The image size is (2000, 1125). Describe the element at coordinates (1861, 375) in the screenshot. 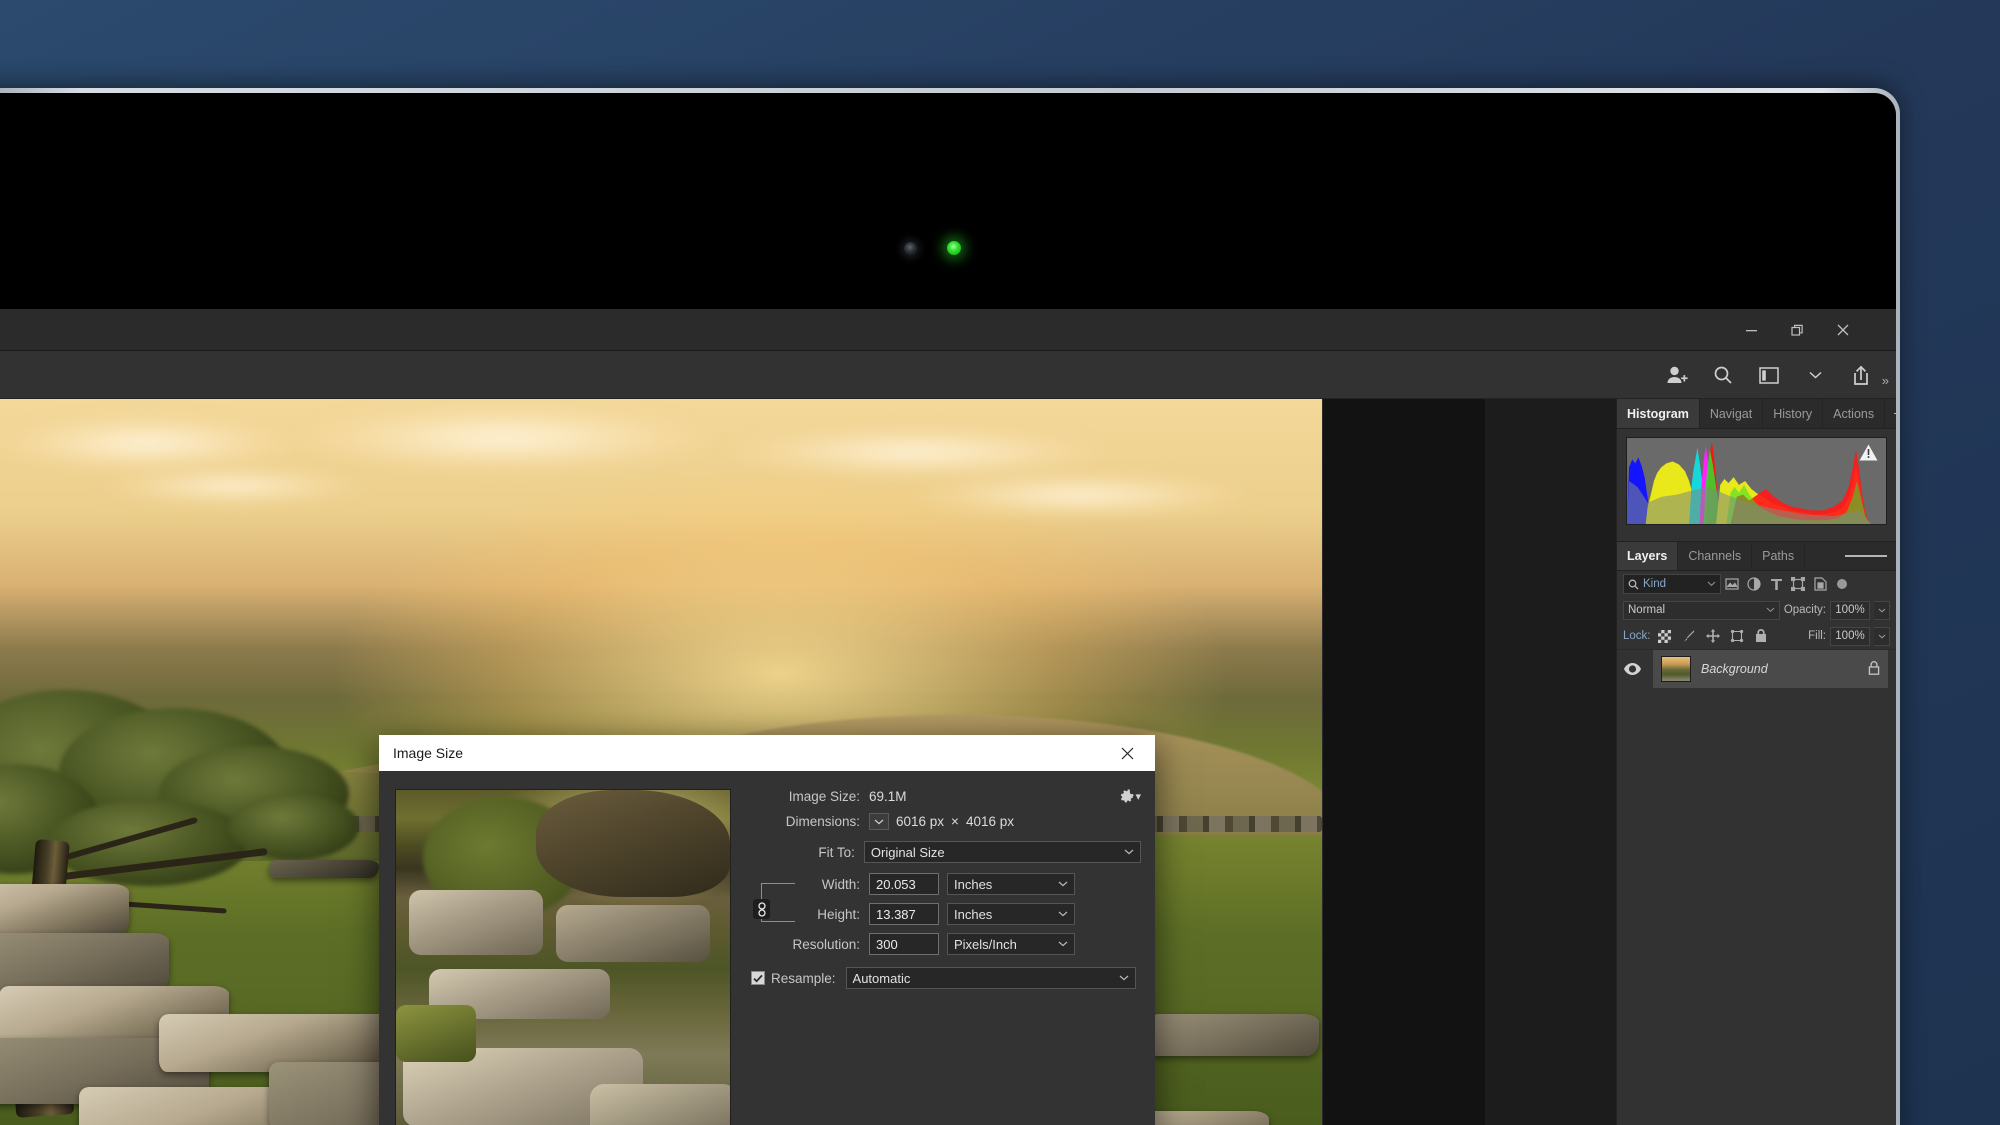

I see `share-icon` at that location.